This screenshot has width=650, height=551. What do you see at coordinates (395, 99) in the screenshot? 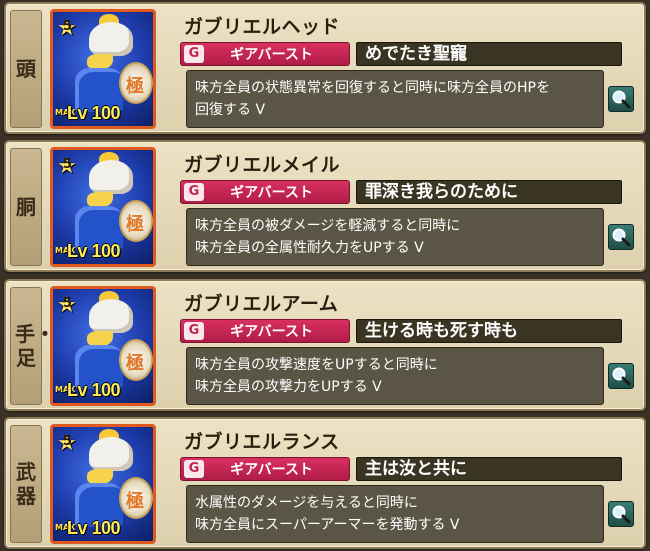
I see `skill-description: 味方全員の状態異常を回復すると同時に味方全員のHPを 回復する Ⅴ` at bounding box center [395, 99].